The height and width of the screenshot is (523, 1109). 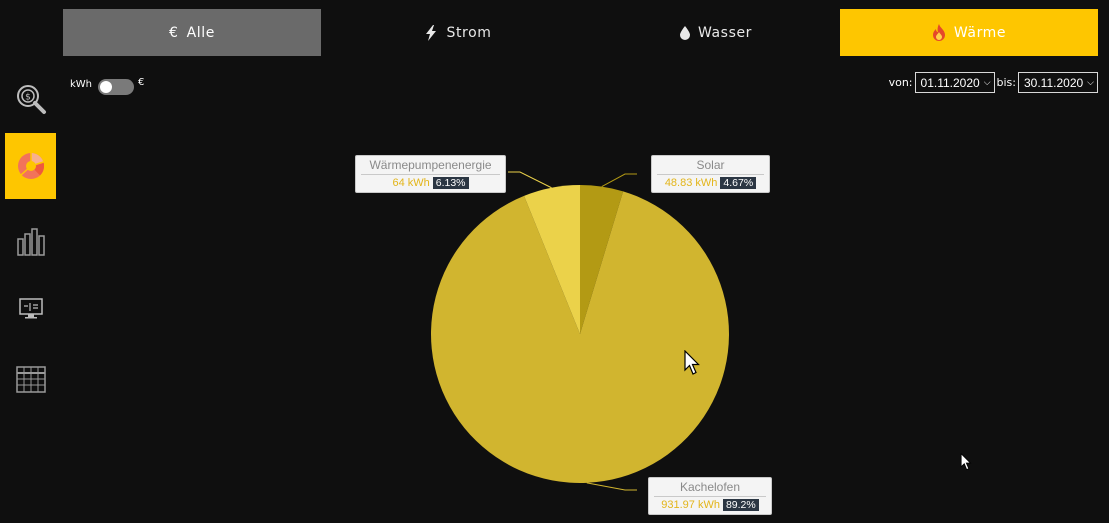 I want to click on connector-waermepumpe, so click(x=530, y=180).